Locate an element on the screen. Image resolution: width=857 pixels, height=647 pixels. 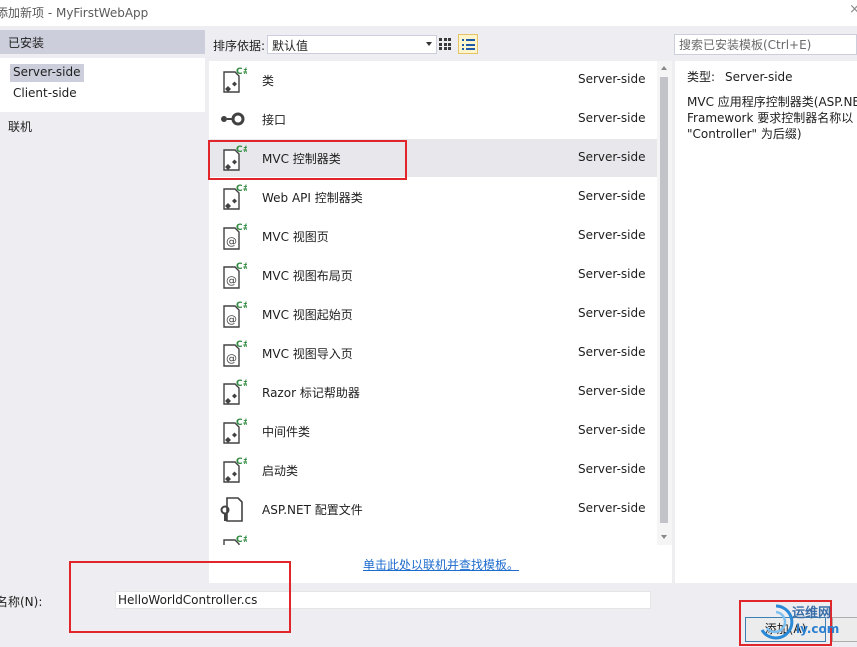
name-label: 名称(N): is located at coordinates (21, 602).